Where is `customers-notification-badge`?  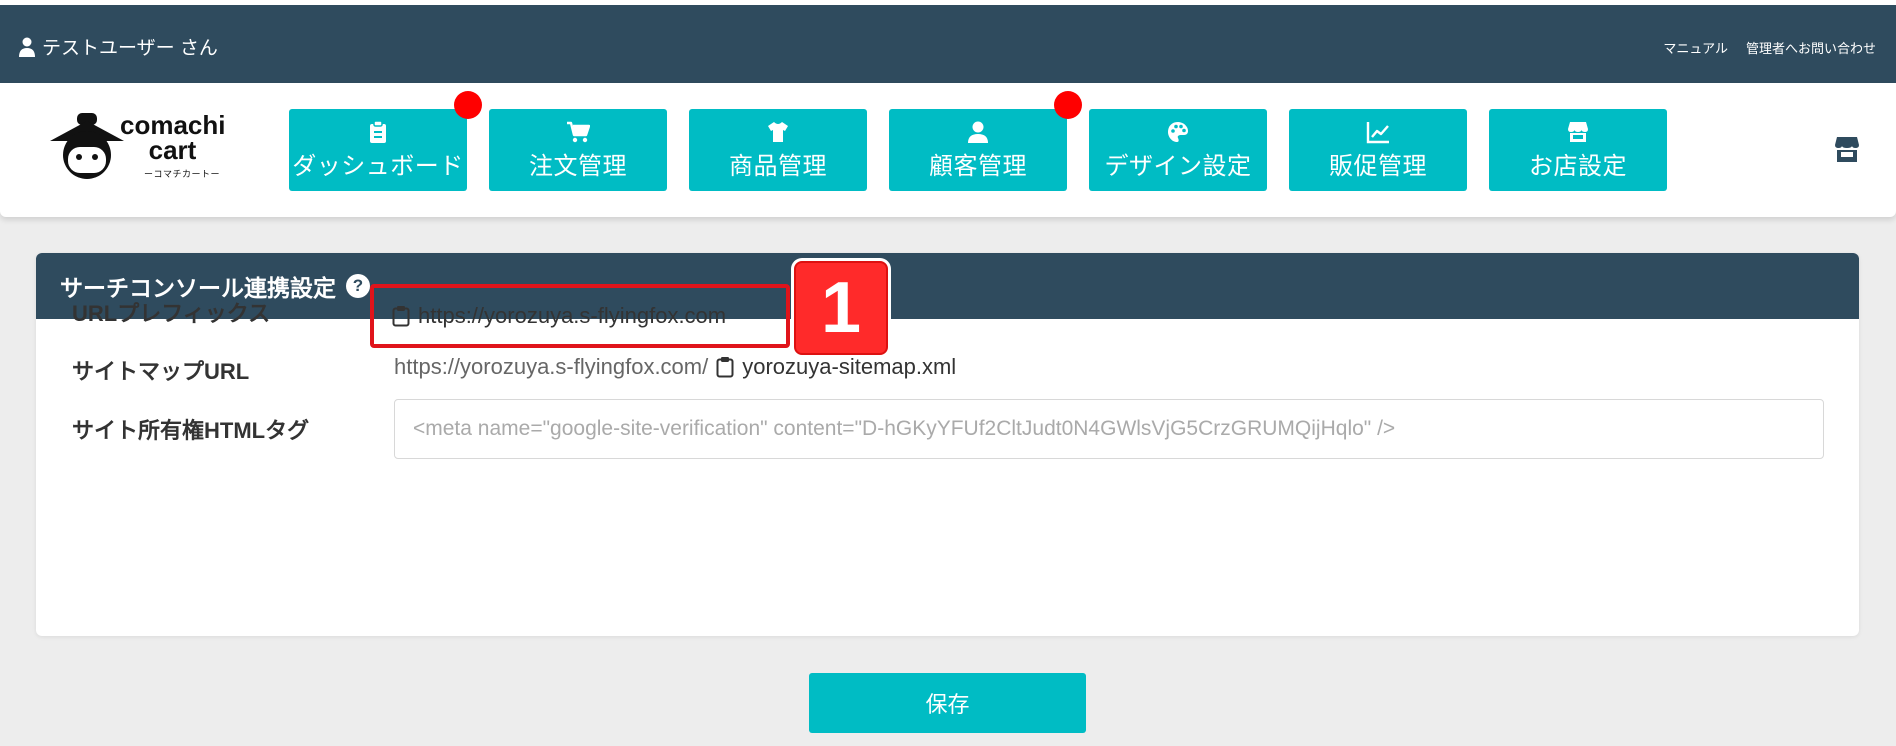
customers-notification-badge is located at coordinates (1068, 105).